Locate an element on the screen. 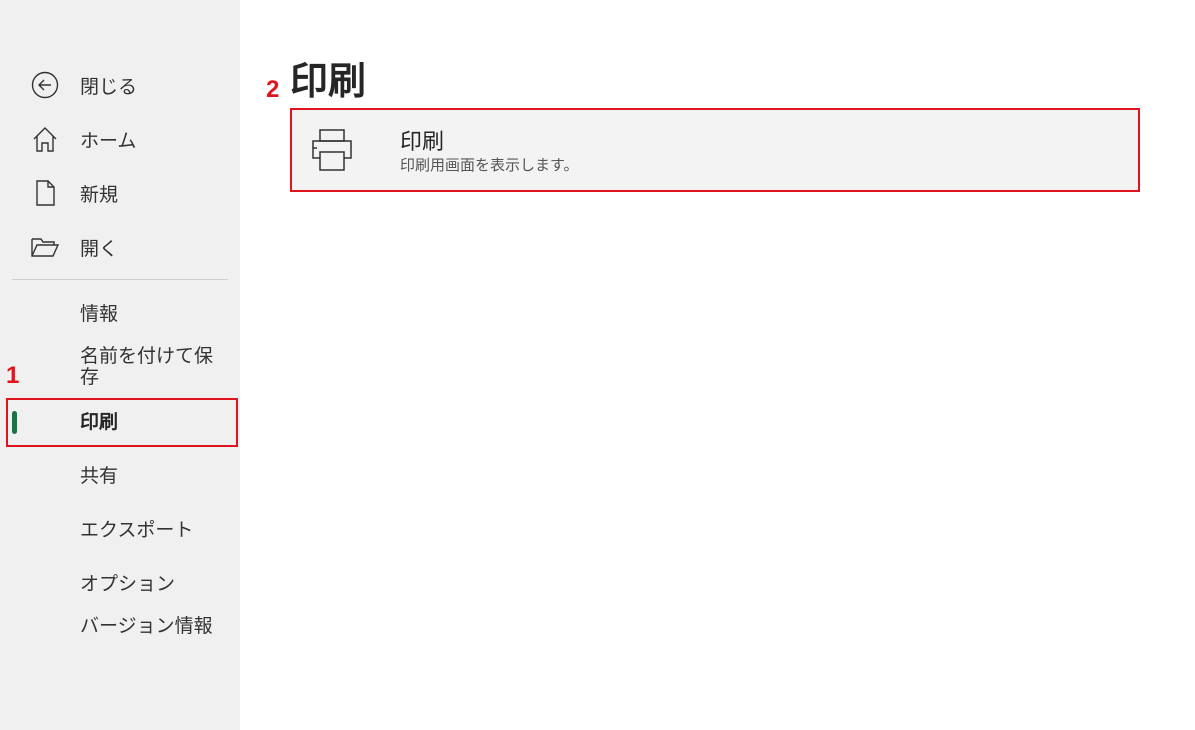 The image size is (1195, 730). nav-save-as: 名前を付けて保存 is located at coordinates (120, 368).